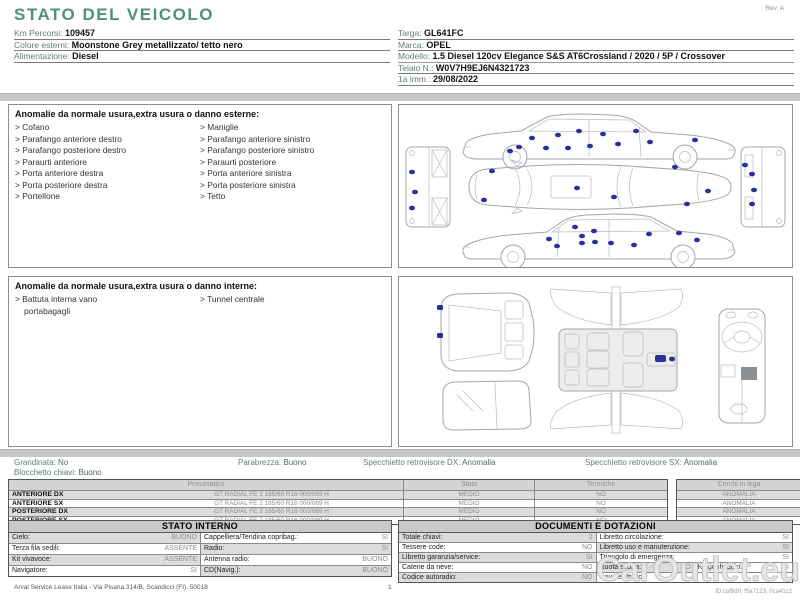  Describe the element at coordinates (428, 187) in the screenshot. I see `car-front-view` at that location.